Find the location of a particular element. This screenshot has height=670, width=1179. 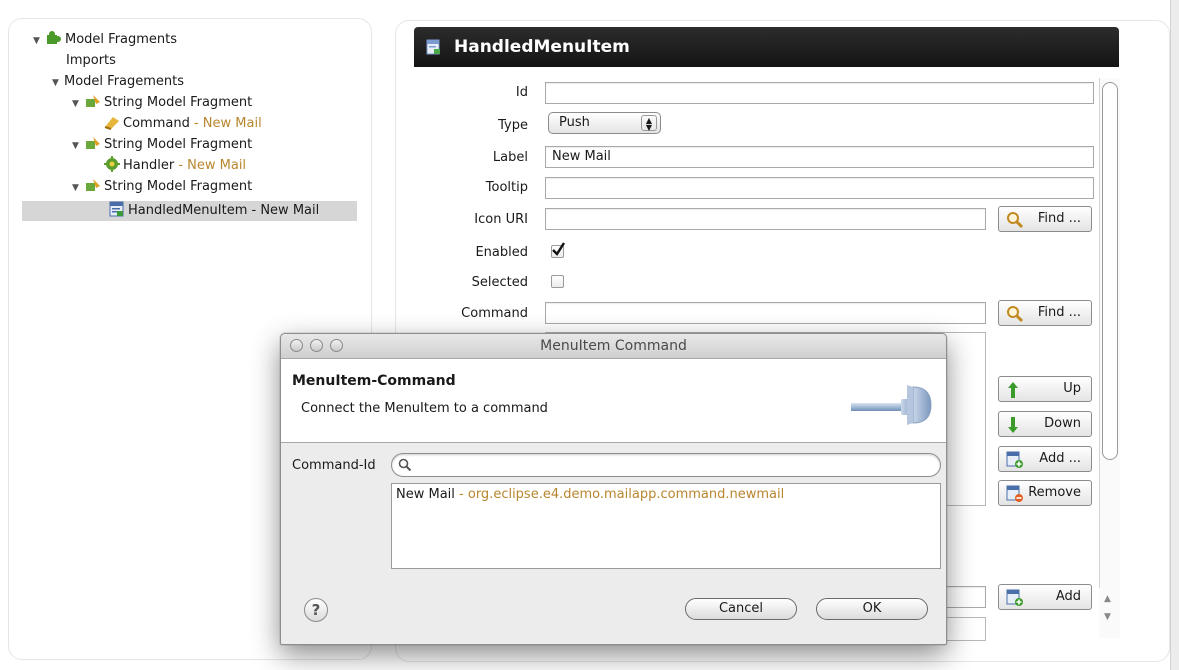

tree-item-model-fragments: ▼ Model Fragments is located at coordinates (105, 40).